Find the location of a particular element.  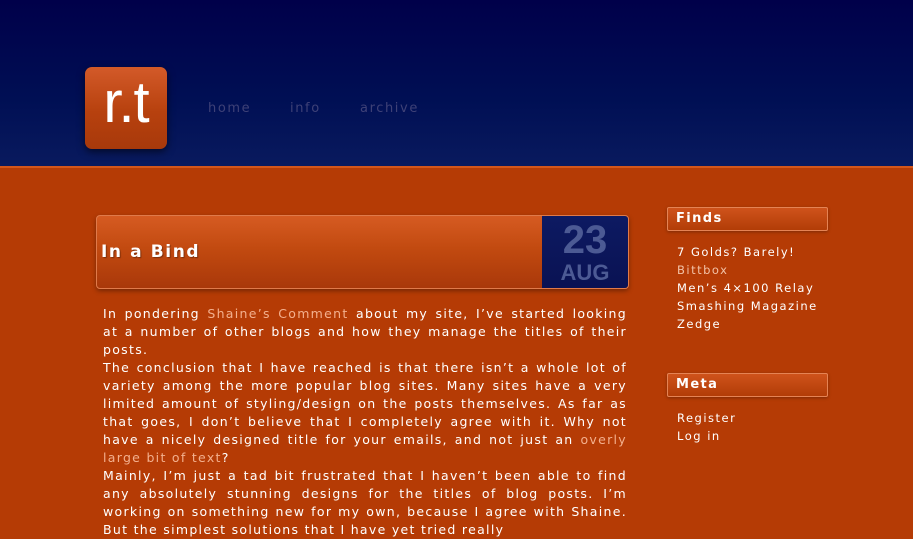

list-item: Zedge is located at coordinates (747, 324).